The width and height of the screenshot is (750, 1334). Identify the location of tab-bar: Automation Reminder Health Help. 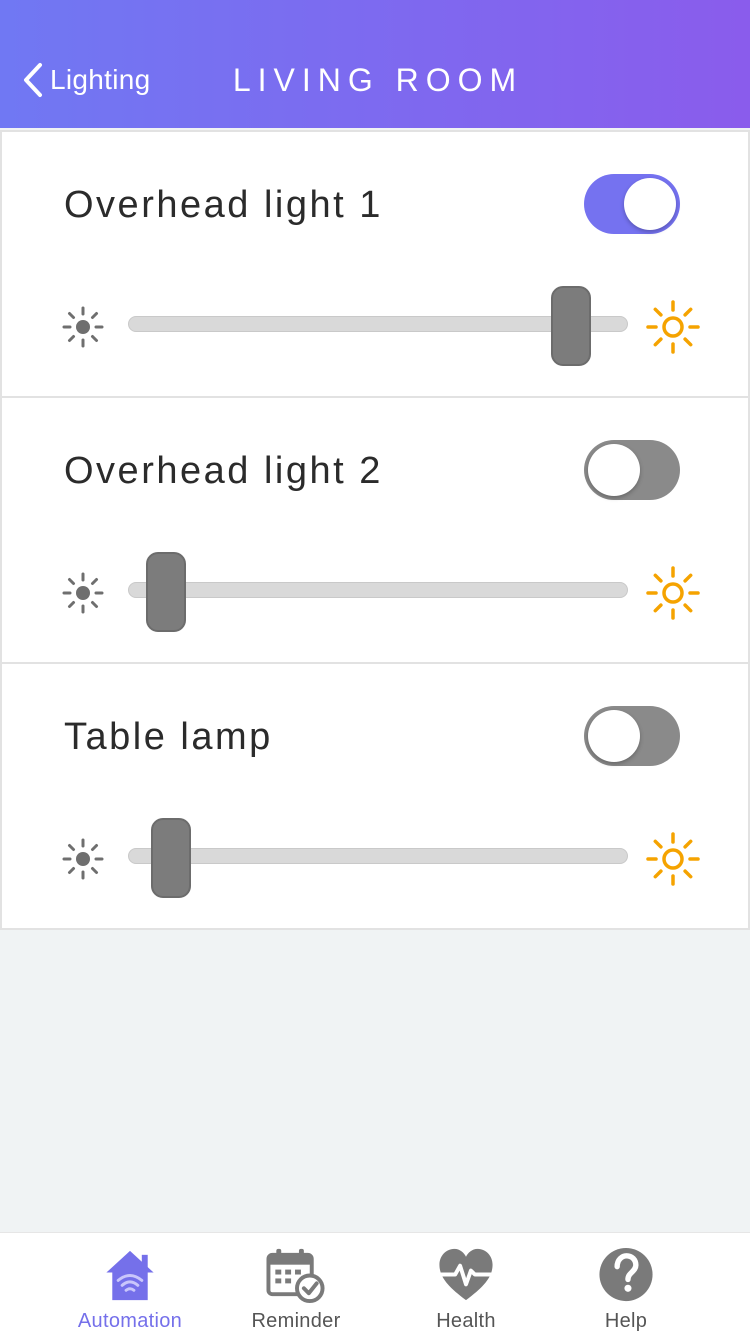
(375, 1283).